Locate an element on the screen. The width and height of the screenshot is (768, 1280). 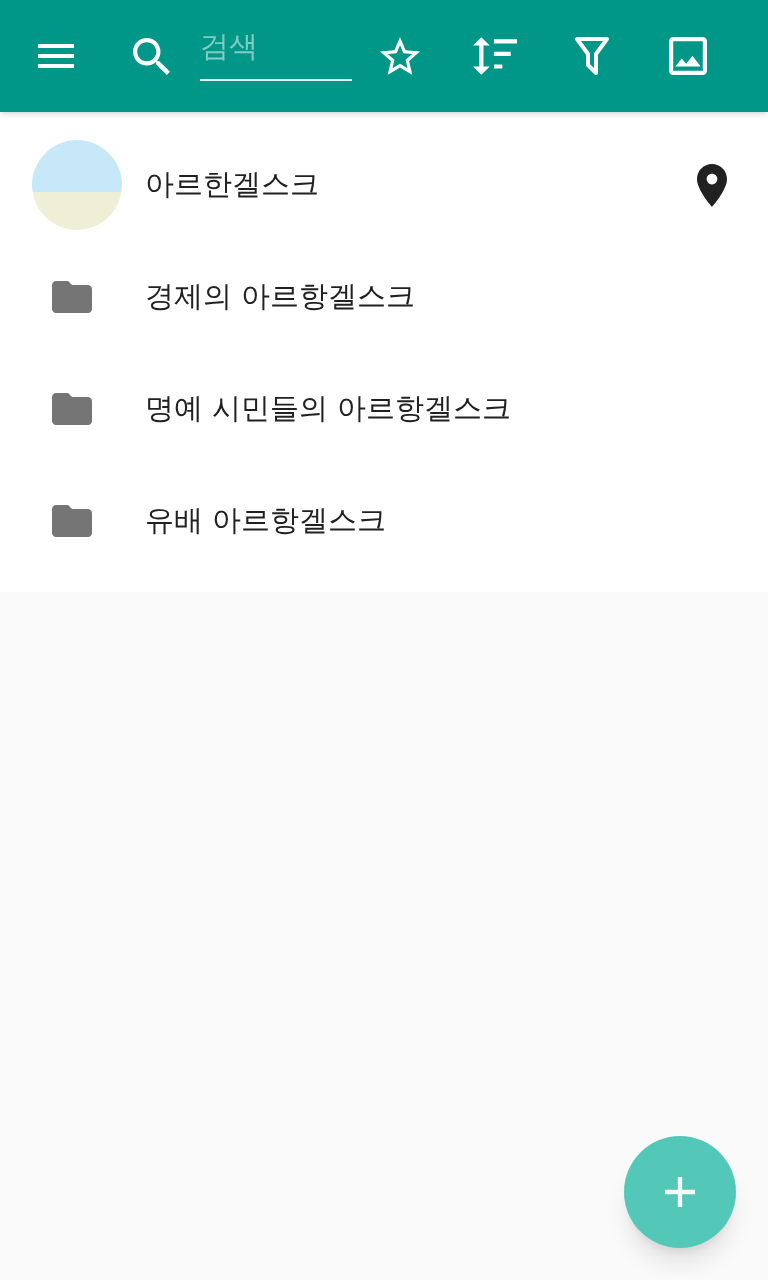
search-icon is located at coordinates (151, 56).